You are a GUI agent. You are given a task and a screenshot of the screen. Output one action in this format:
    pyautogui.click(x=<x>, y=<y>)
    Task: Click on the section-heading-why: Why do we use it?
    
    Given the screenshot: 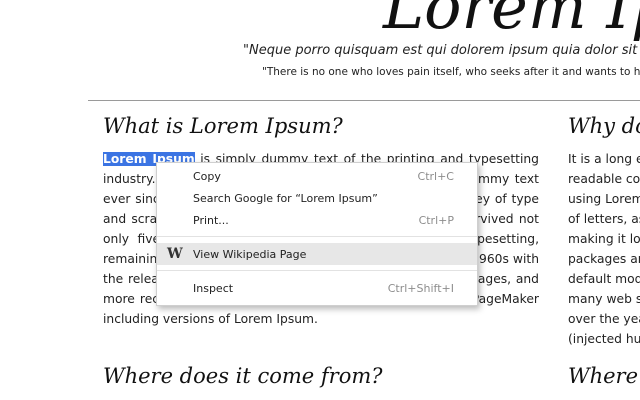 What is the action you would take?
    pyautogui.click(x=604, y=126)
    